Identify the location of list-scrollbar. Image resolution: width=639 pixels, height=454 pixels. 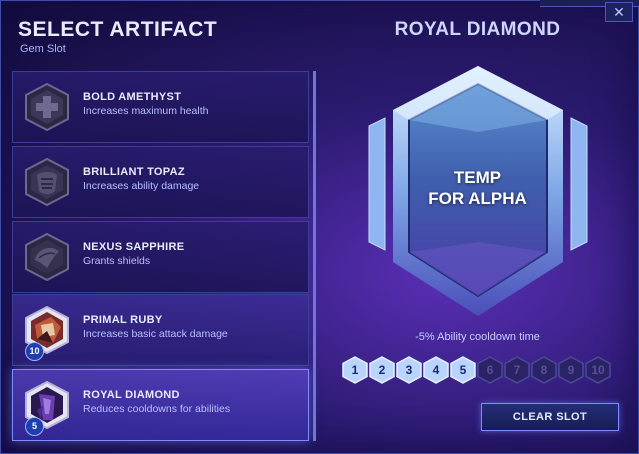
(314, 256).